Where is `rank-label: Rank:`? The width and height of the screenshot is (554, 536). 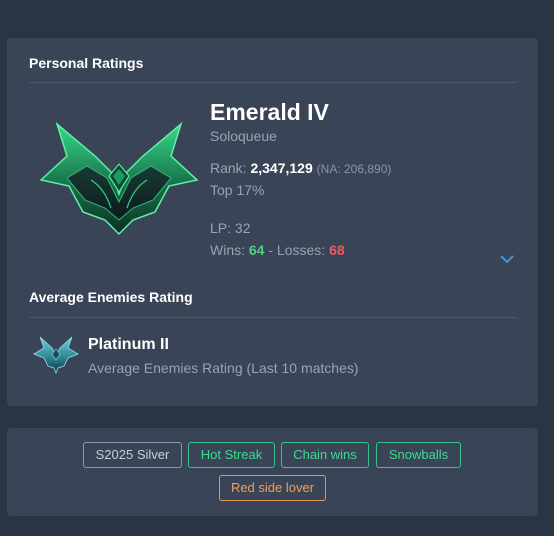
rank-label: Rank: is located at coordinates (228, 168).